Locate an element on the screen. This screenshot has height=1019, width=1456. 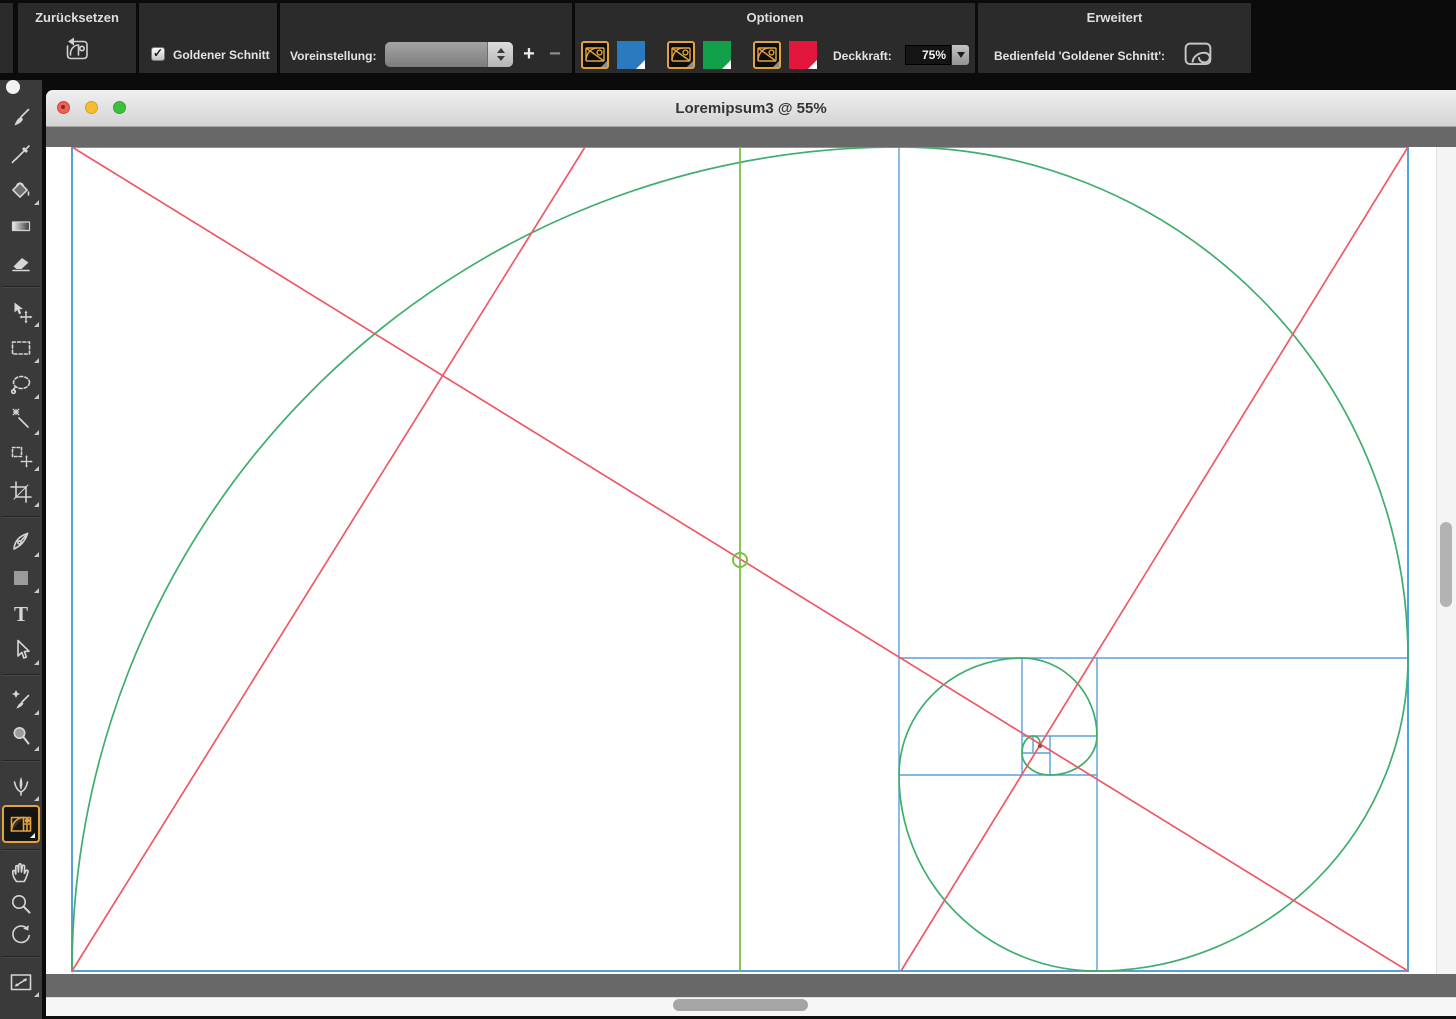
triangle-down-icon is located at coordinates (960, 55).